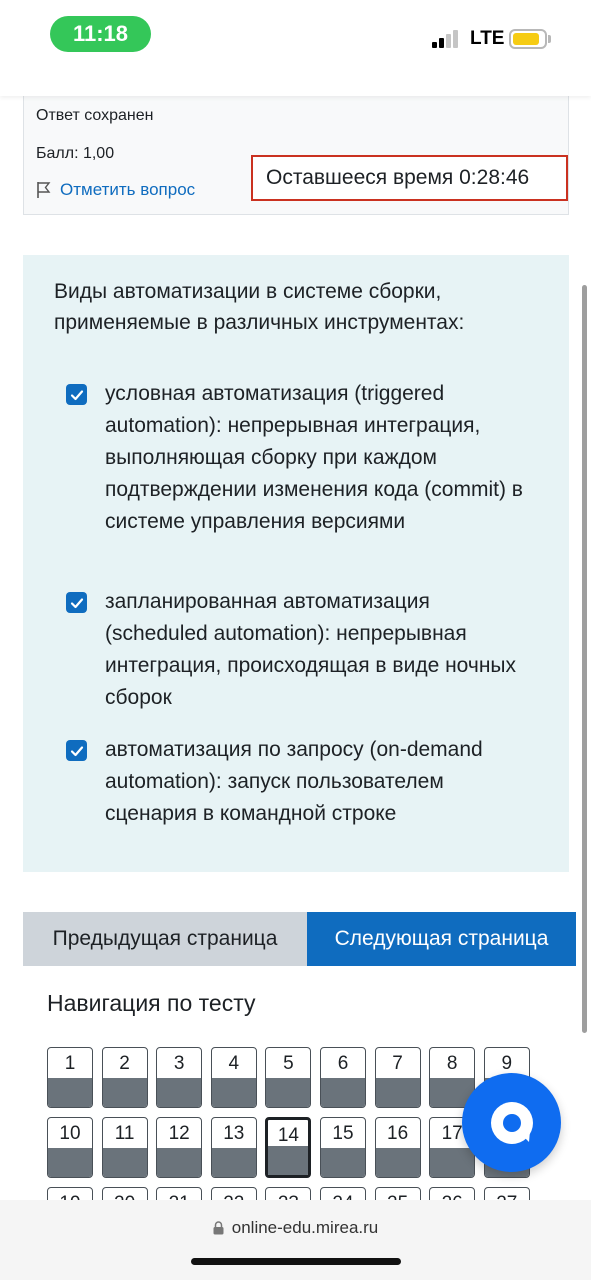  I want to click on quiz-nav-number: 25, so click(398, 1194).